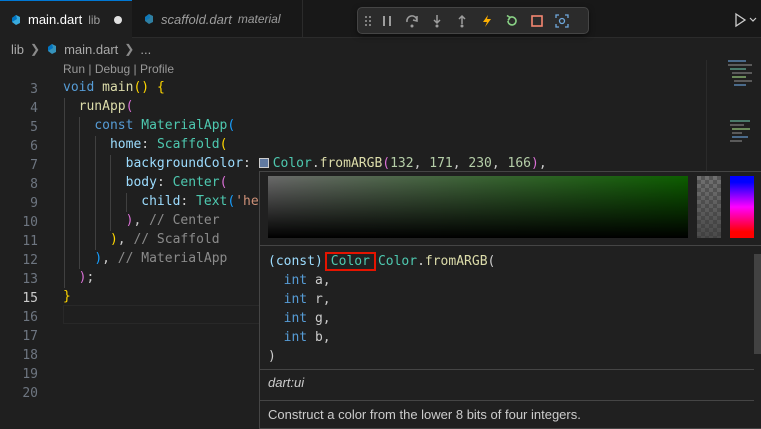  I want to click on code-line: const MaterialApp(, so click(149, 125).